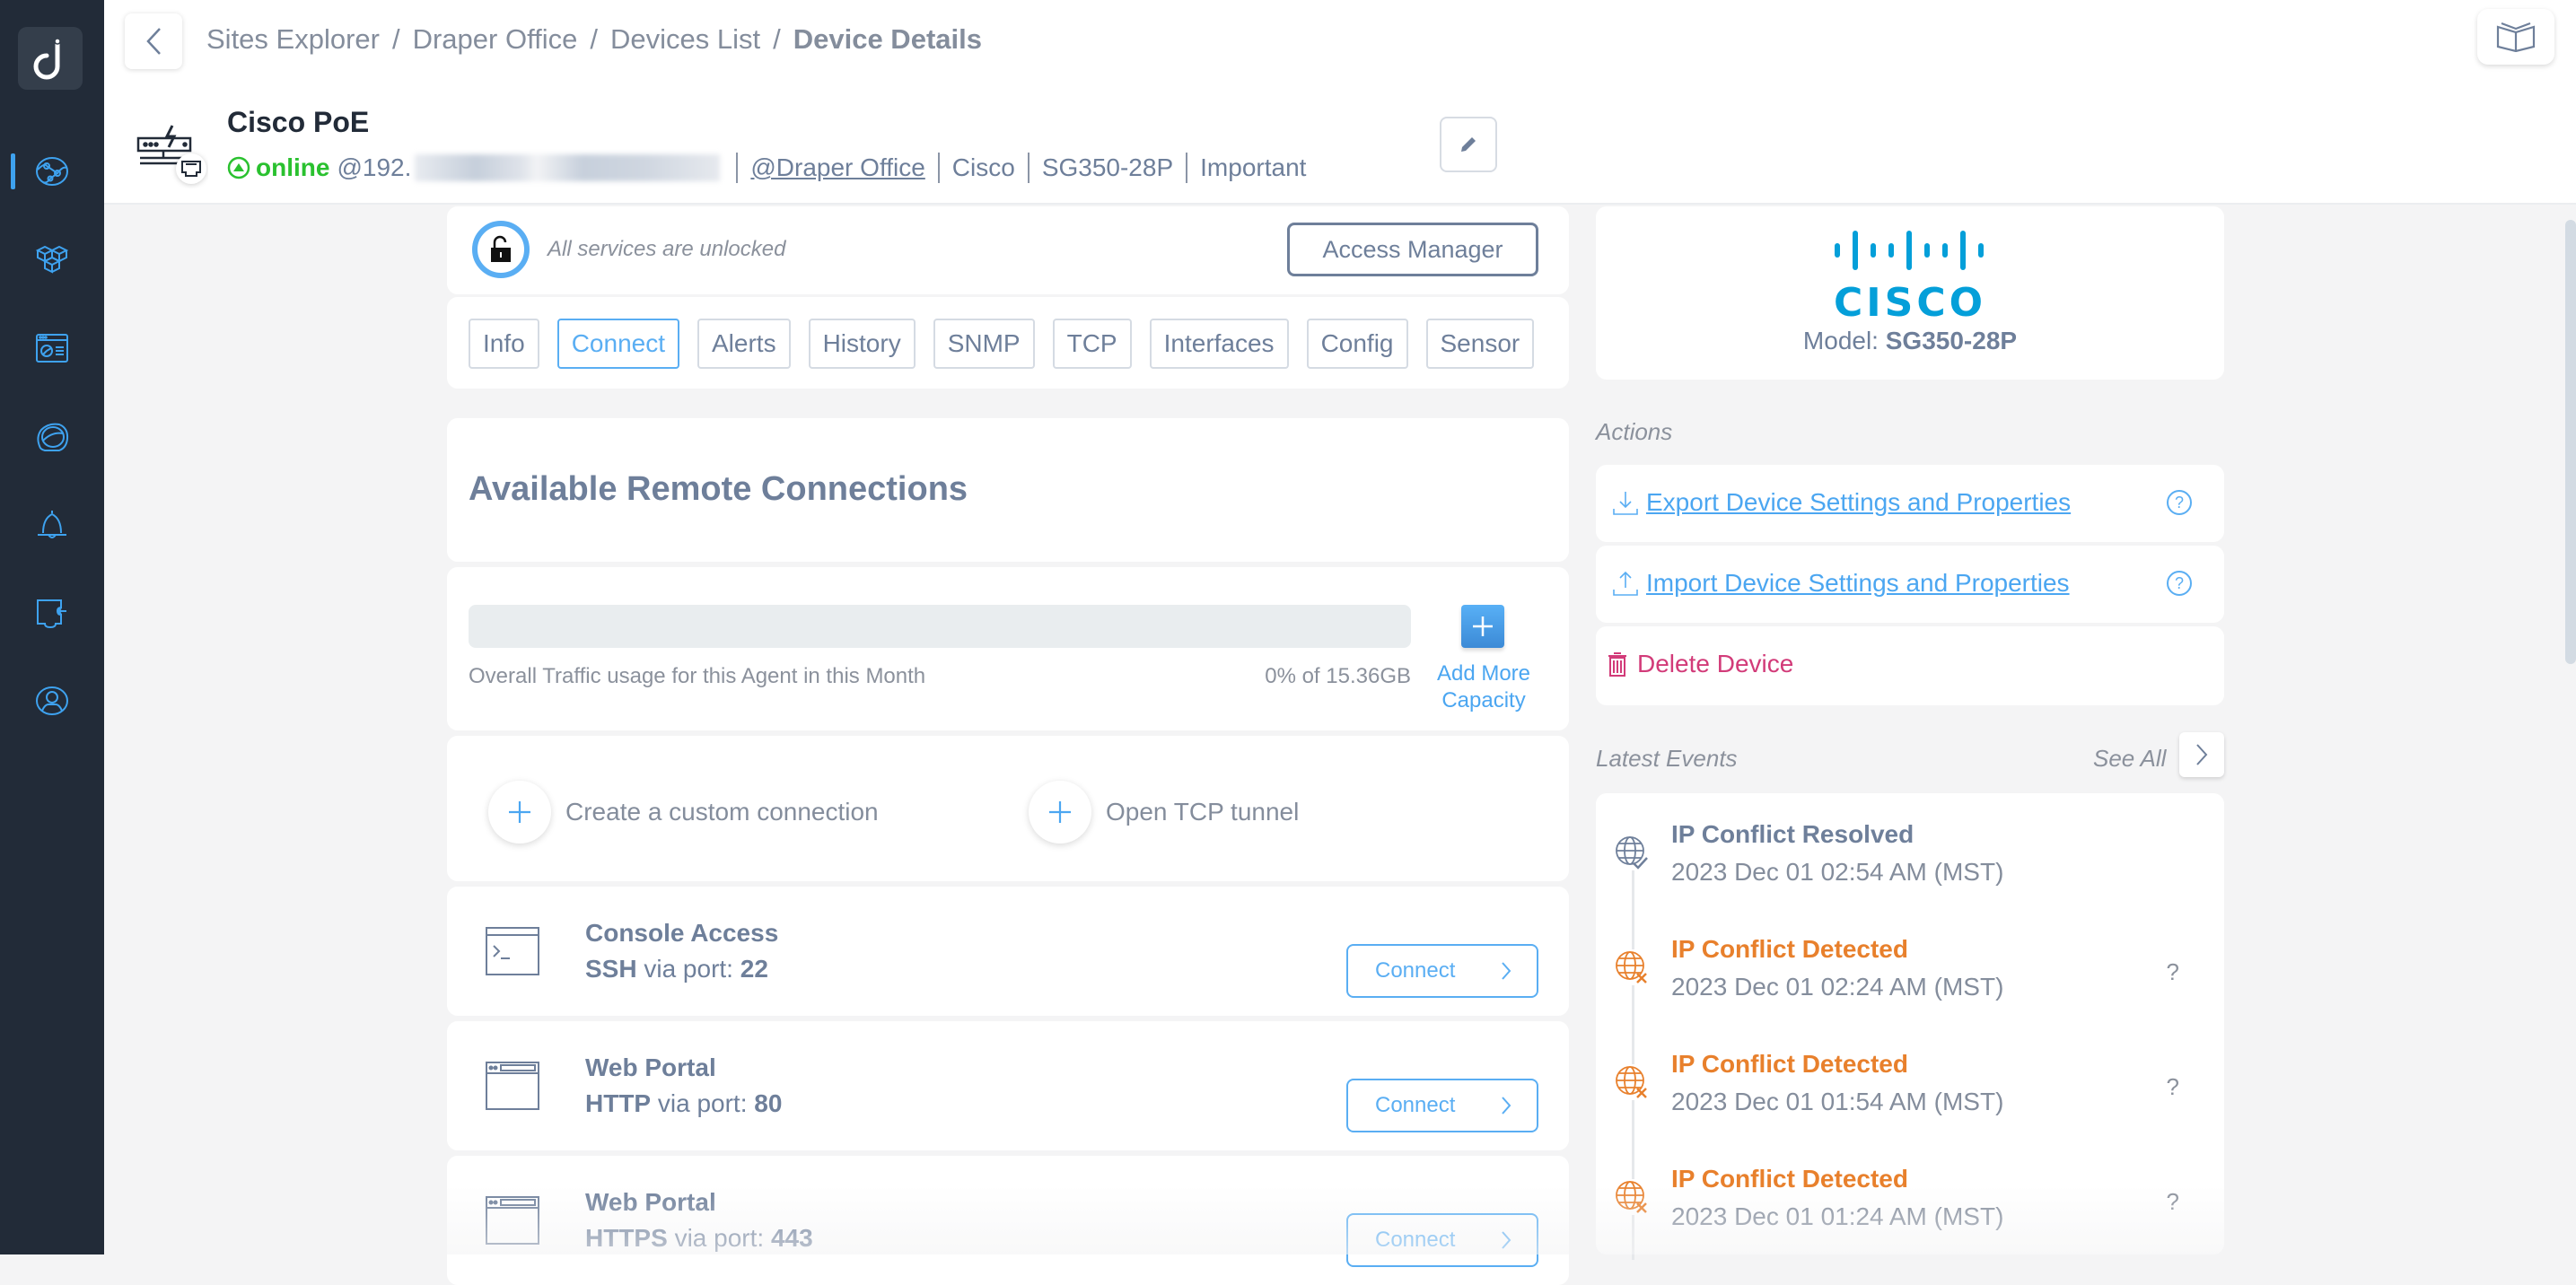  What do you see at coordinates (2129, 759) in the screenshot?
I see `see-all-link: See All` at bounding box center [2129, 759].